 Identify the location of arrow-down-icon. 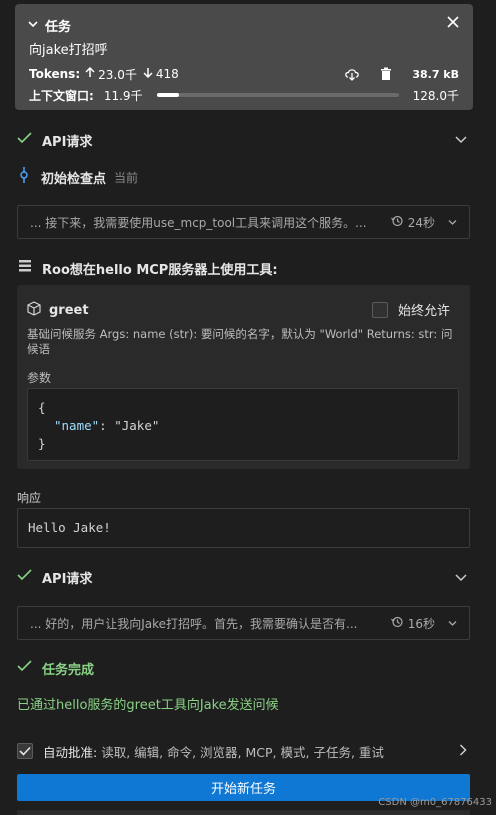
(148, 74).